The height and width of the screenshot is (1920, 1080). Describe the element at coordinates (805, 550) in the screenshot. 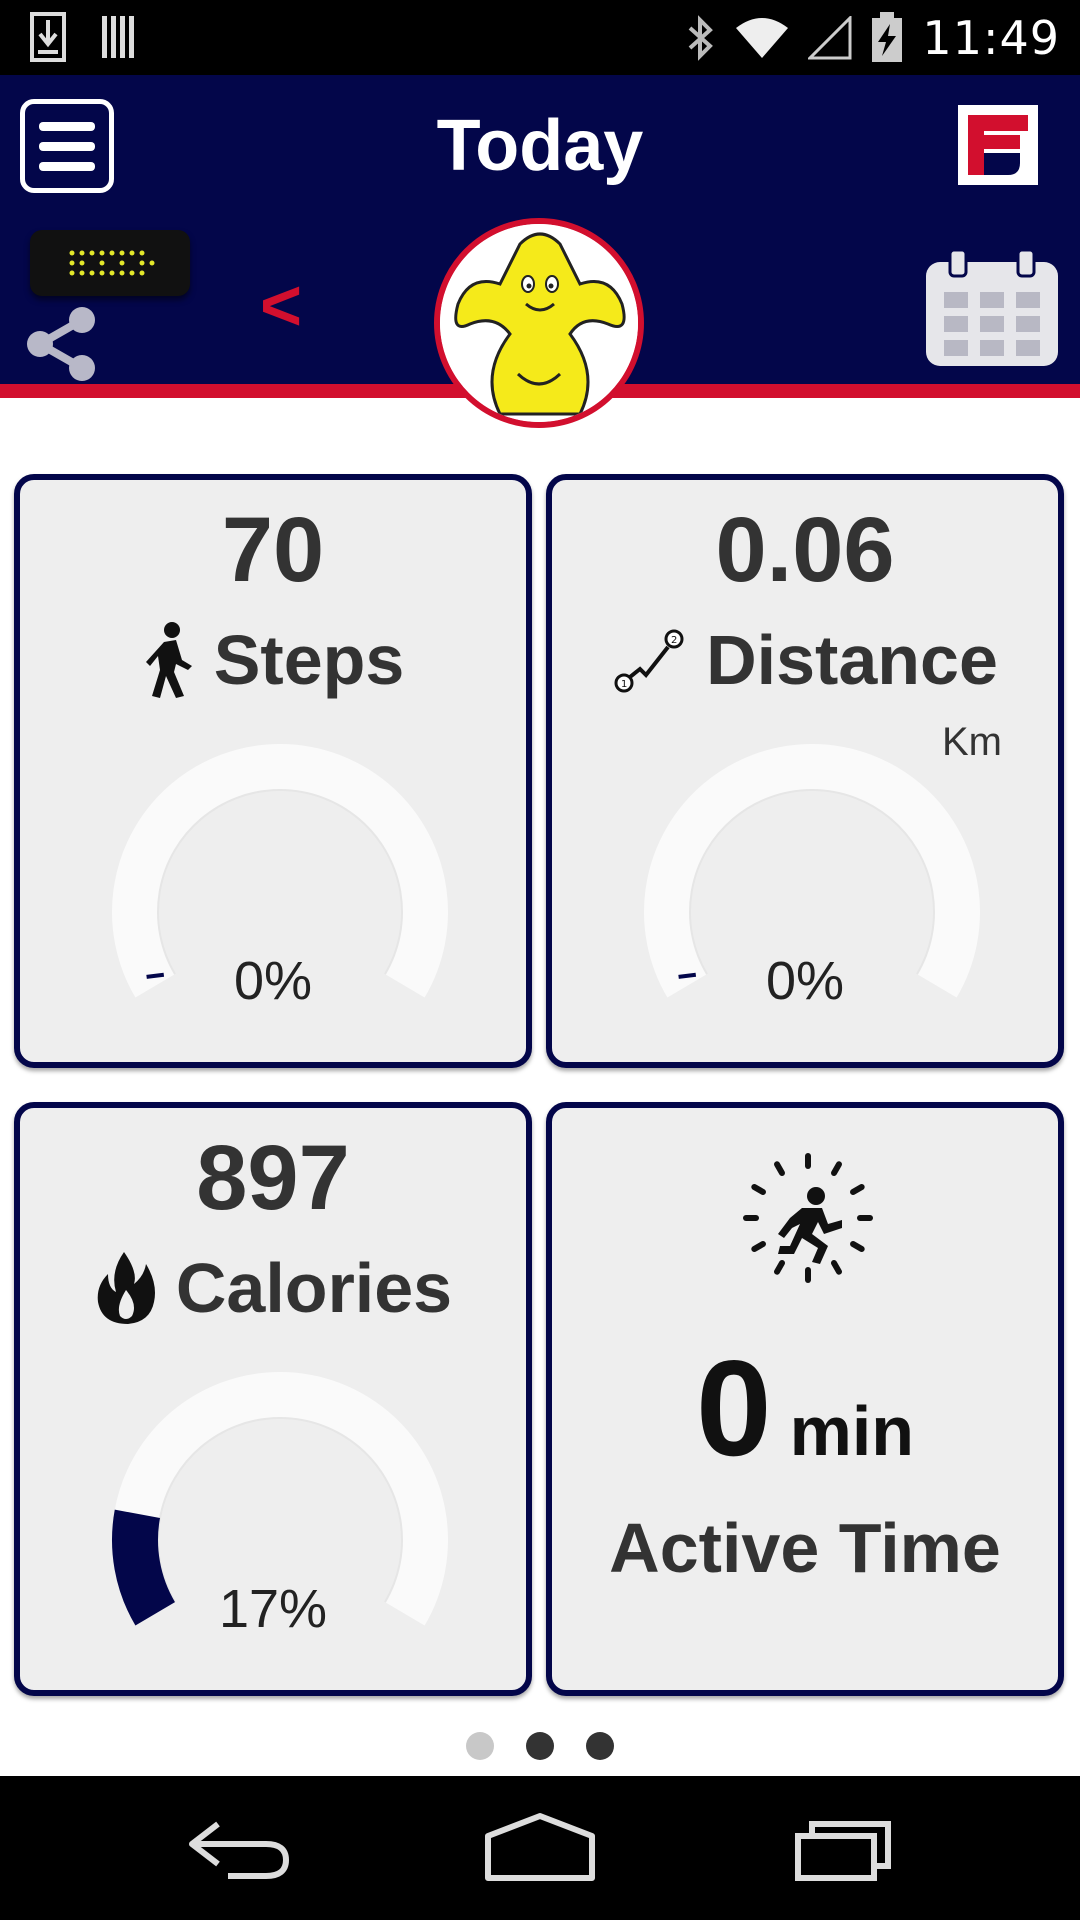

I see `distance-value: 0.06` at that location.